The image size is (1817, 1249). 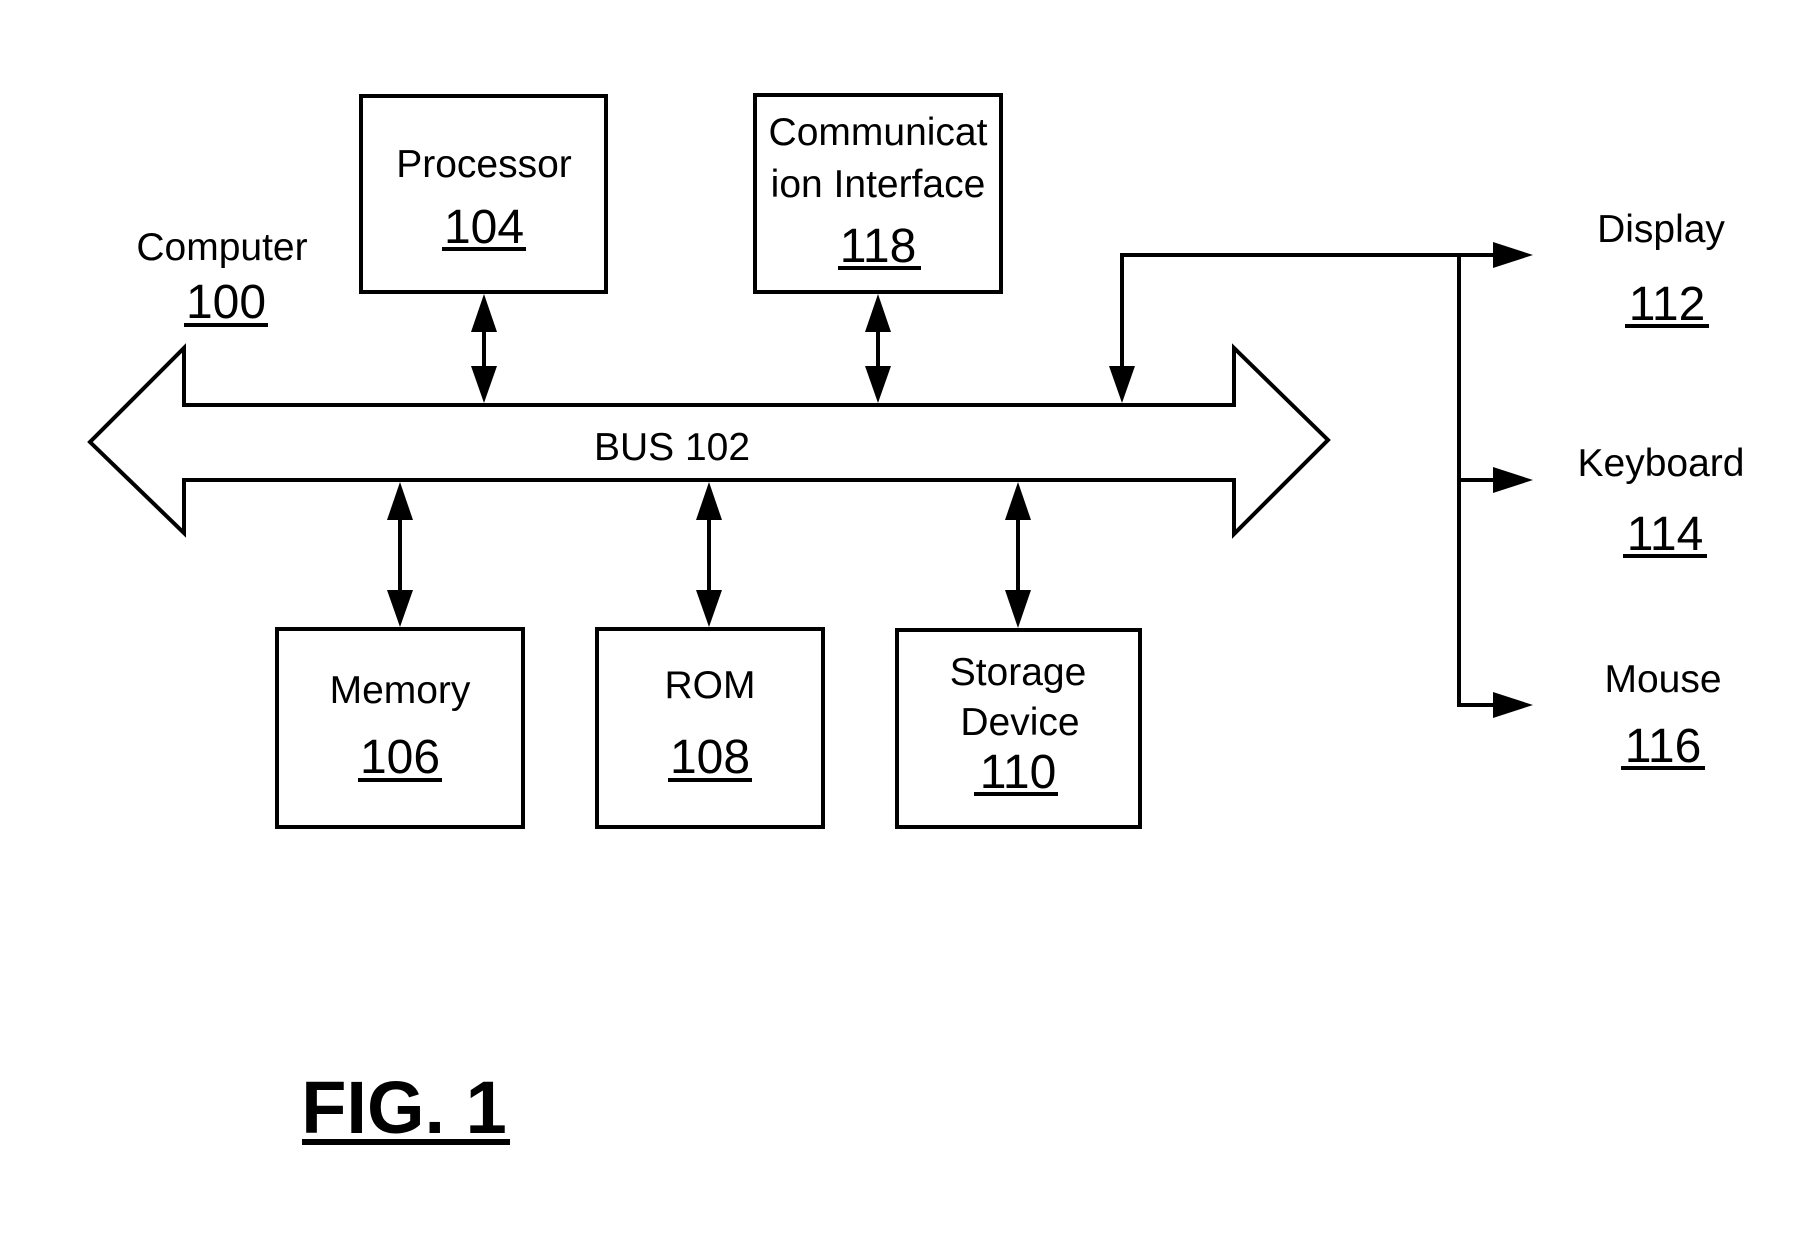 I want to click on keyboard-ref: 114, so click(x=1665, y=534).